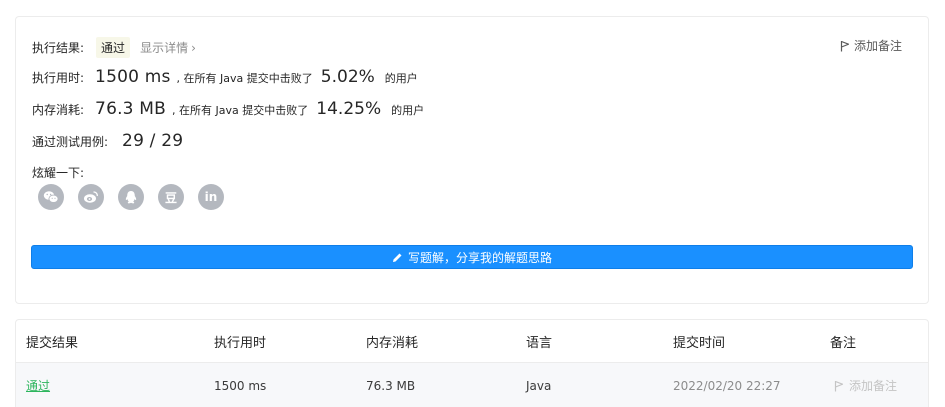  I want to click on row-add-note-label: 添加备注, so click(873, 386).